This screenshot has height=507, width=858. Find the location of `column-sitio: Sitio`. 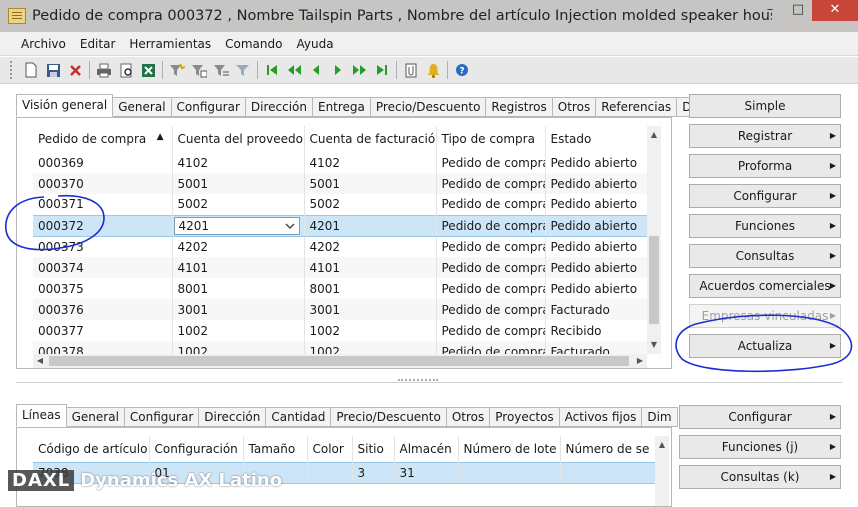

column-sitio: Sitio is located at coordinates (373, 449).